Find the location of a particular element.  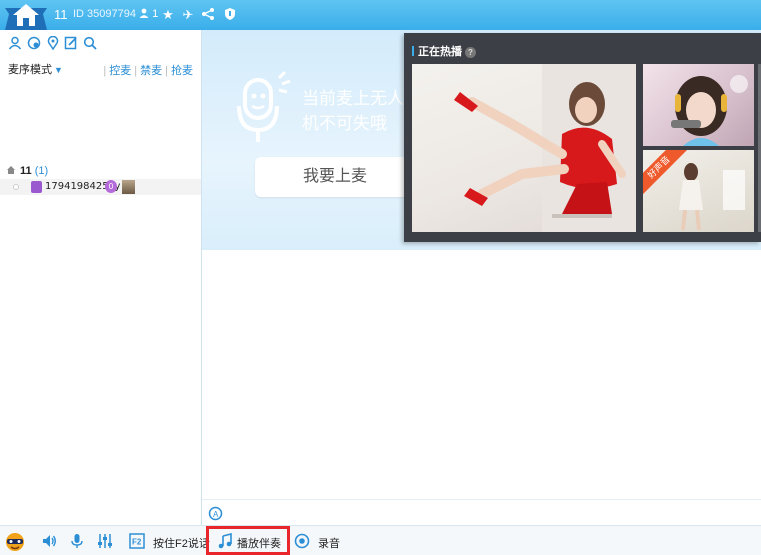

chat-input-bar: A is located at coordinates (481, 512).